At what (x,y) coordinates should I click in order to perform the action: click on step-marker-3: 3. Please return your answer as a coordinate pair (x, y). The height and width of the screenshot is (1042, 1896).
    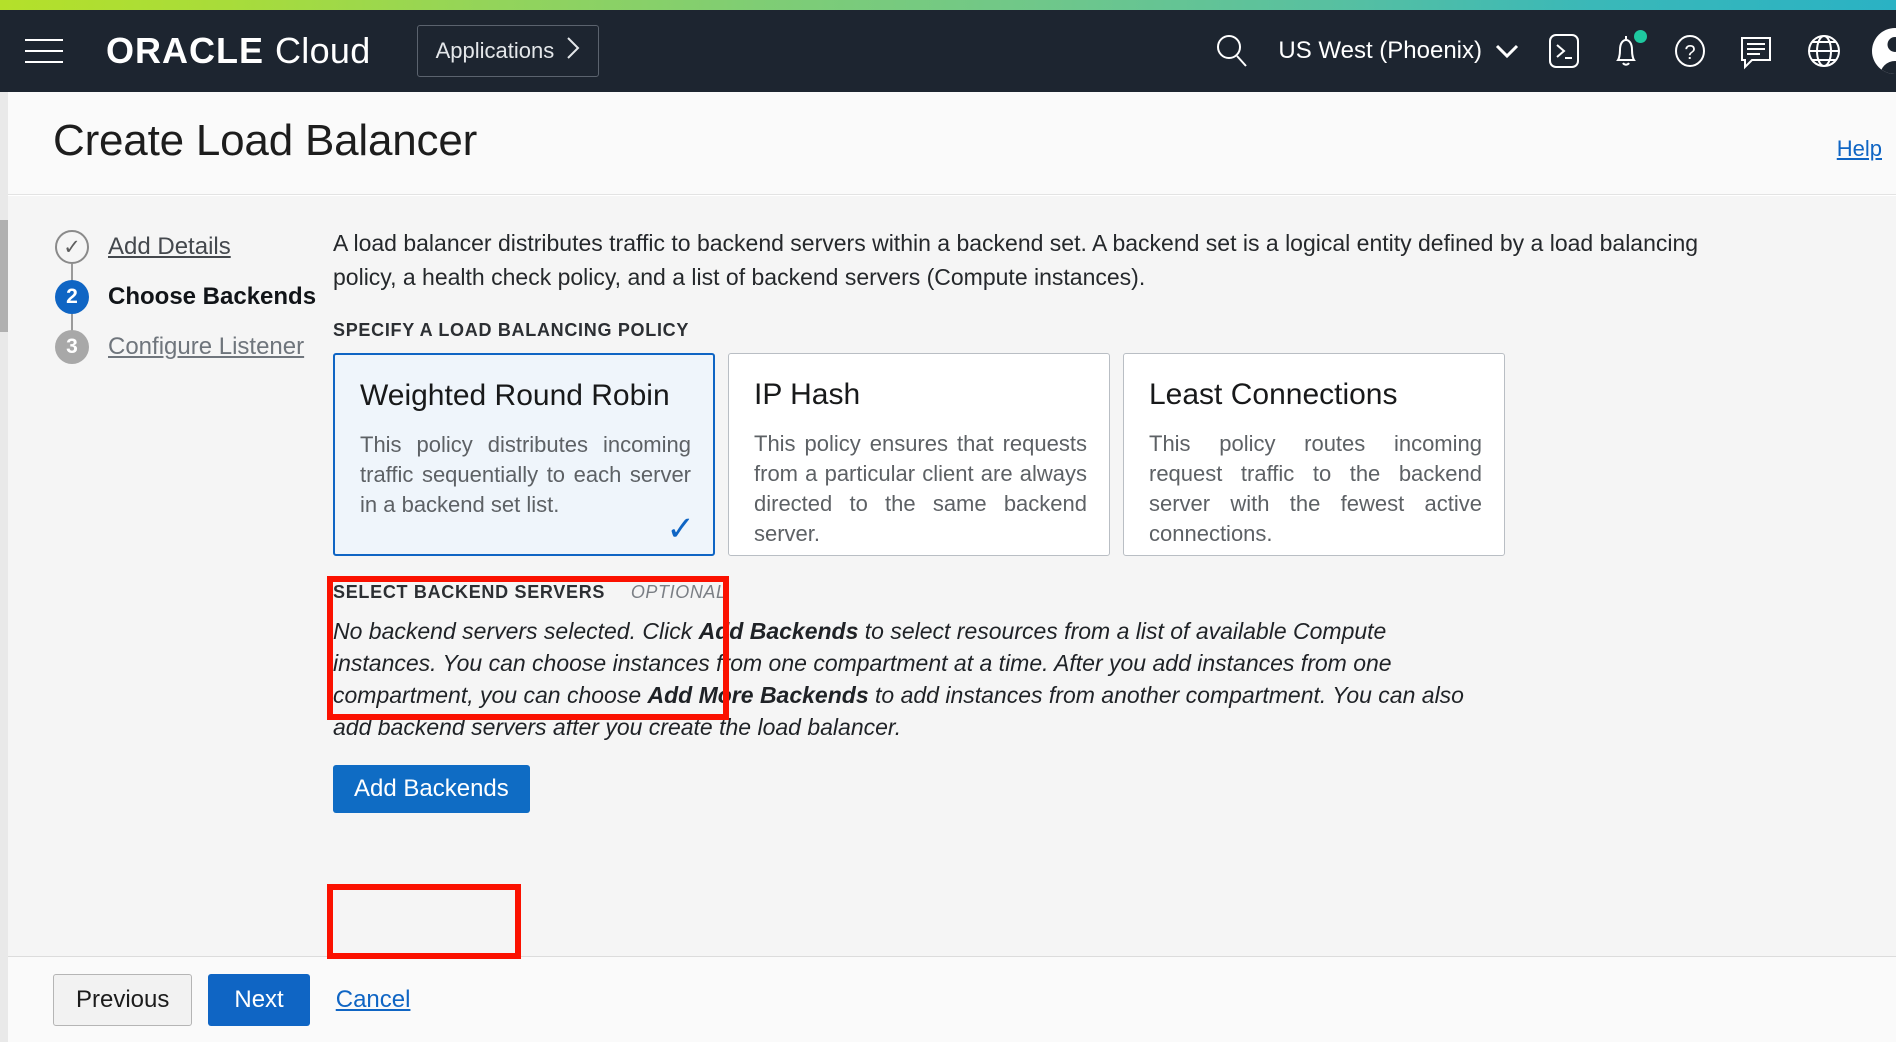
    Looking at the image, I should click on (72, 347).